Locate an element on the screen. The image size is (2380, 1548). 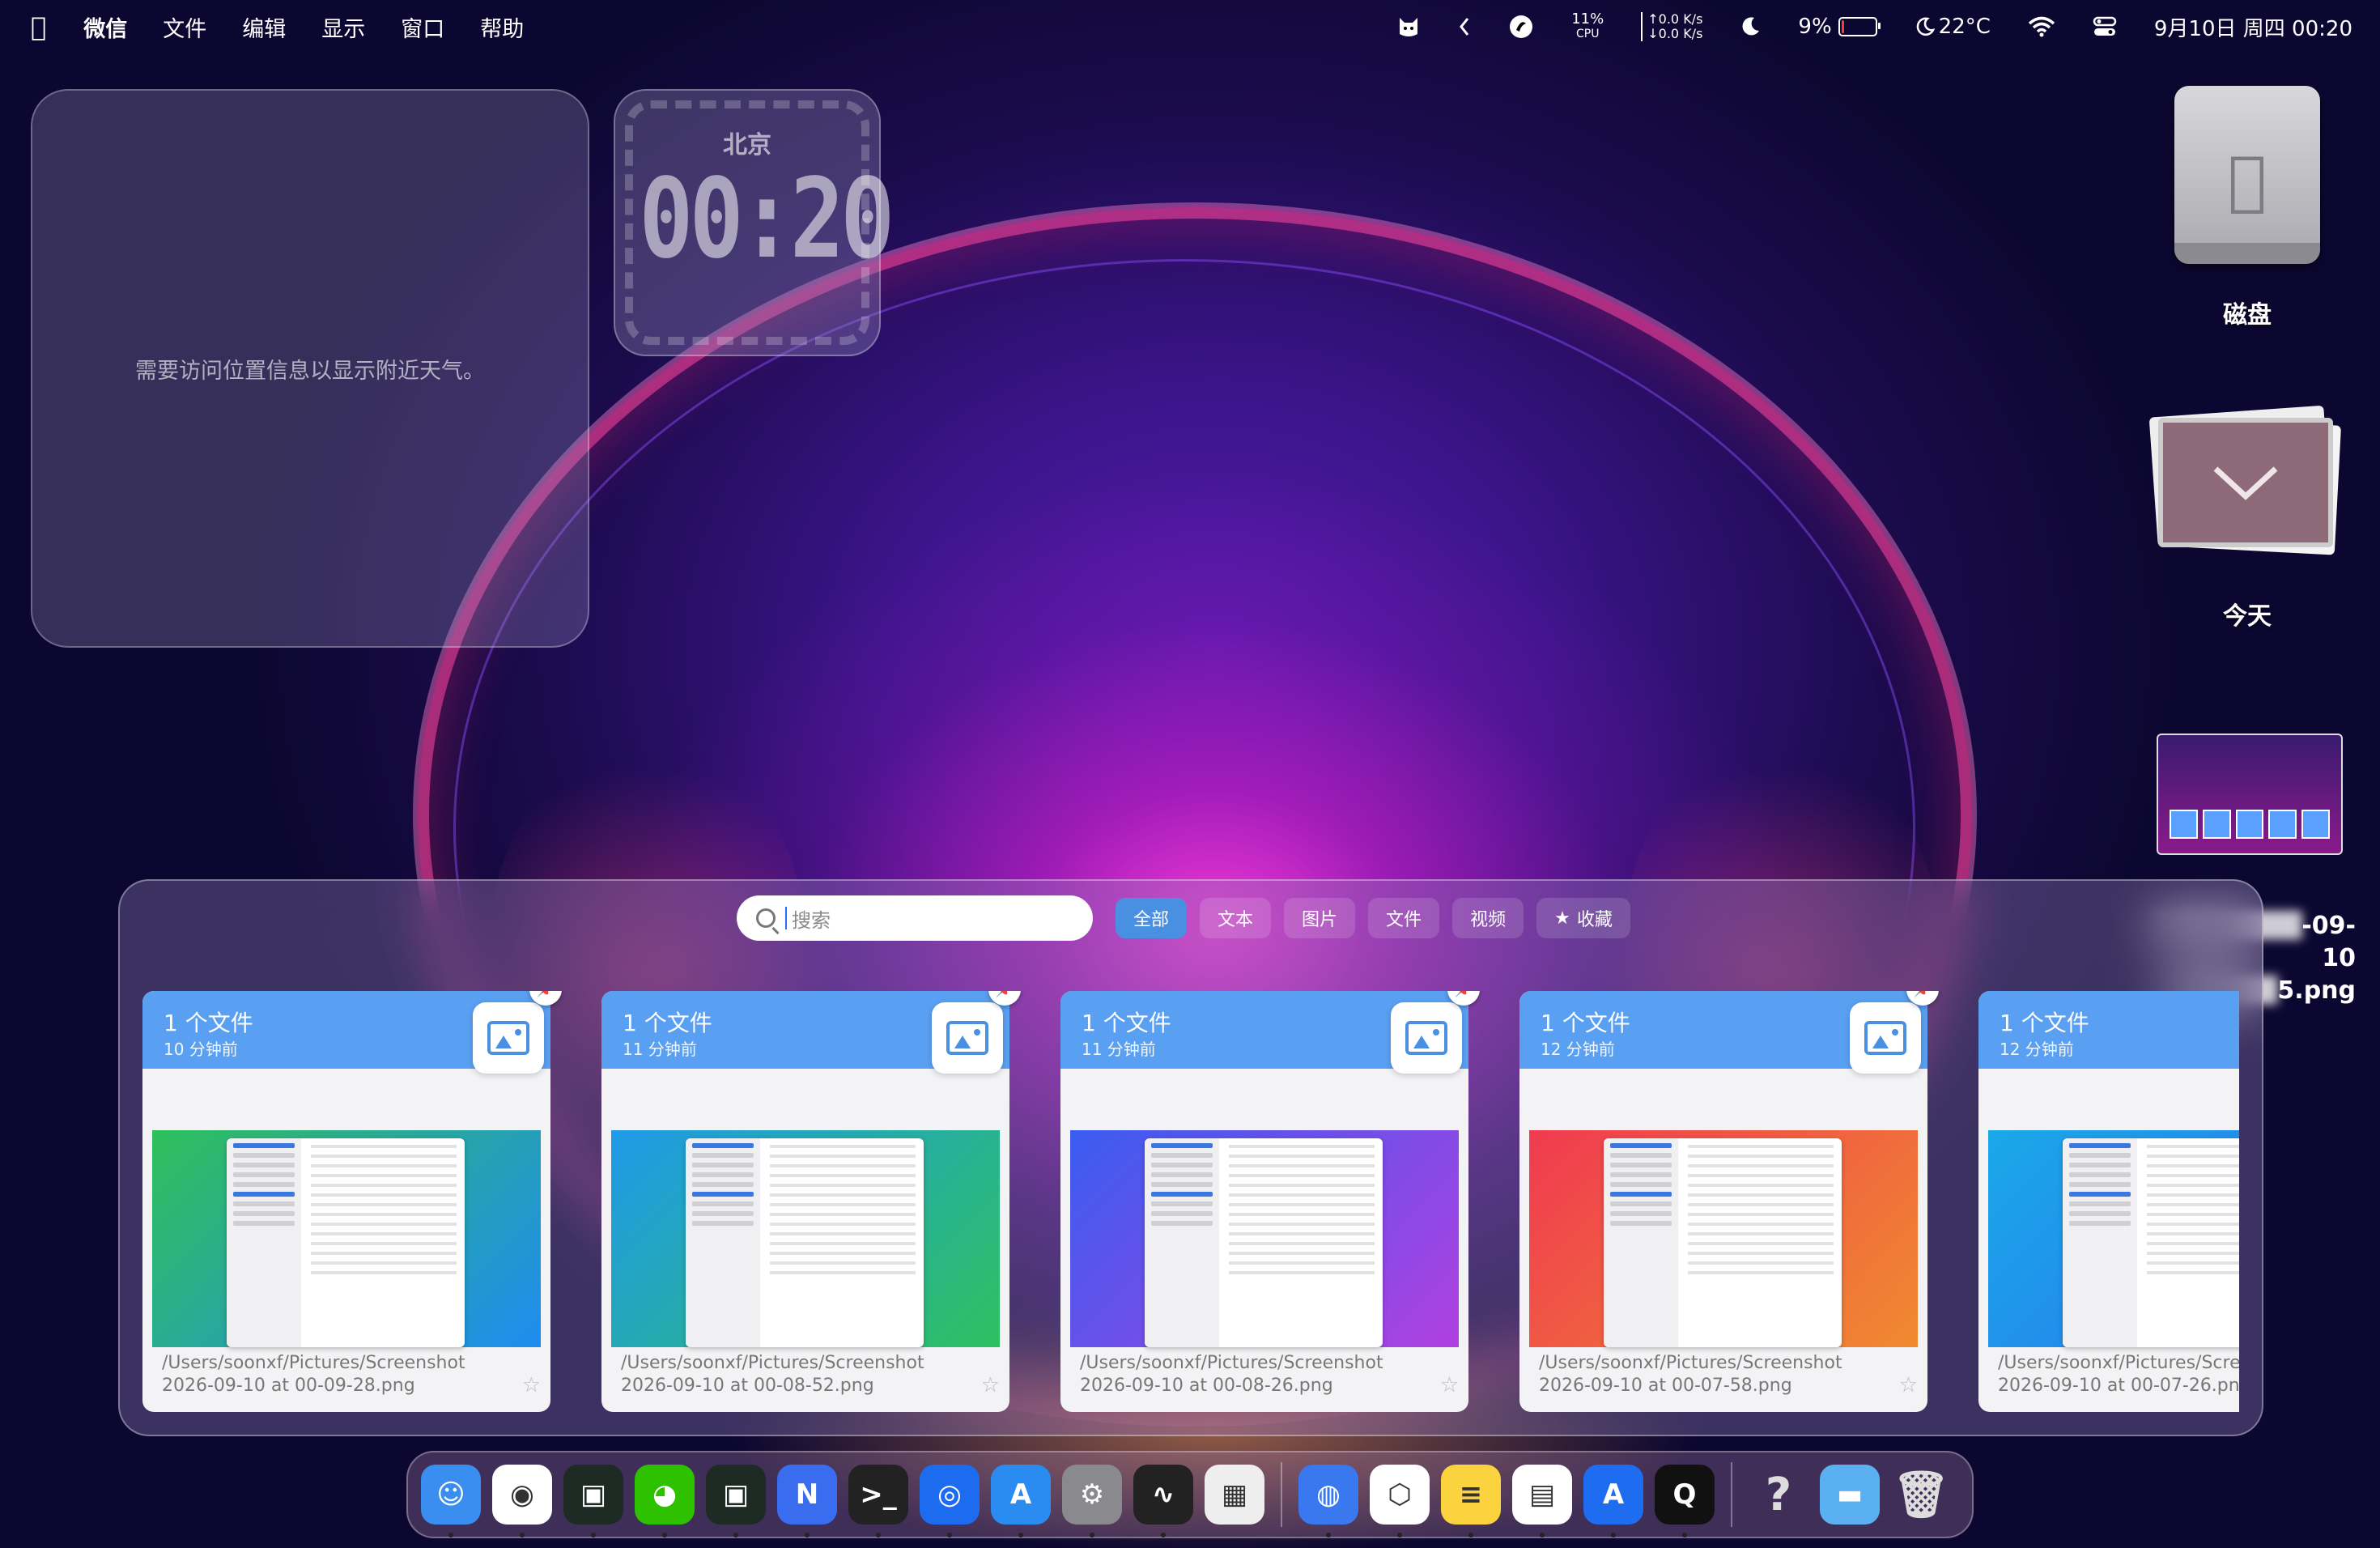
menu-view: 显示 is located at coordinates (343, 27).